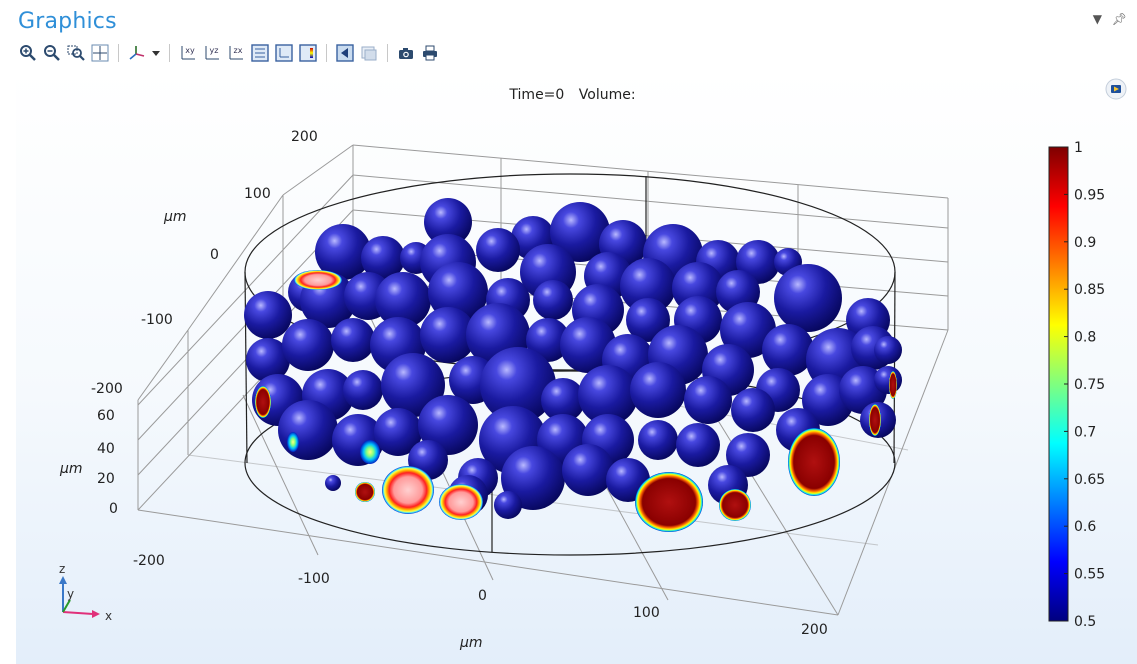  I want to click on x-tick-label: 100, so click(646, 613).